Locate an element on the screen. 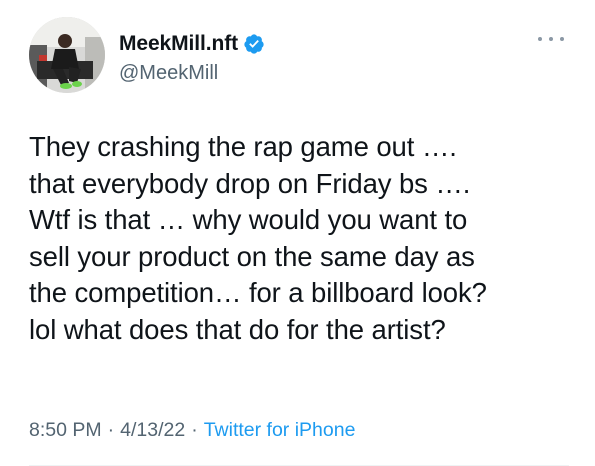 The image size is (595, 466). tweet-source-link: Twitter for iPhone is located at coordinates (280, 430).